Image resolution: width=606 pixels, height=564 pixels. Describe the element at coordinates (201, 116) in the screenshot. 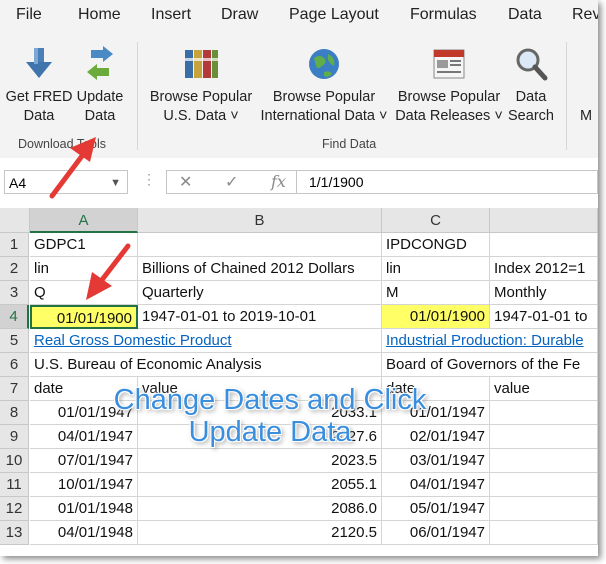

I see `browse-us-label-2: U.S. Data ˅` at that location.